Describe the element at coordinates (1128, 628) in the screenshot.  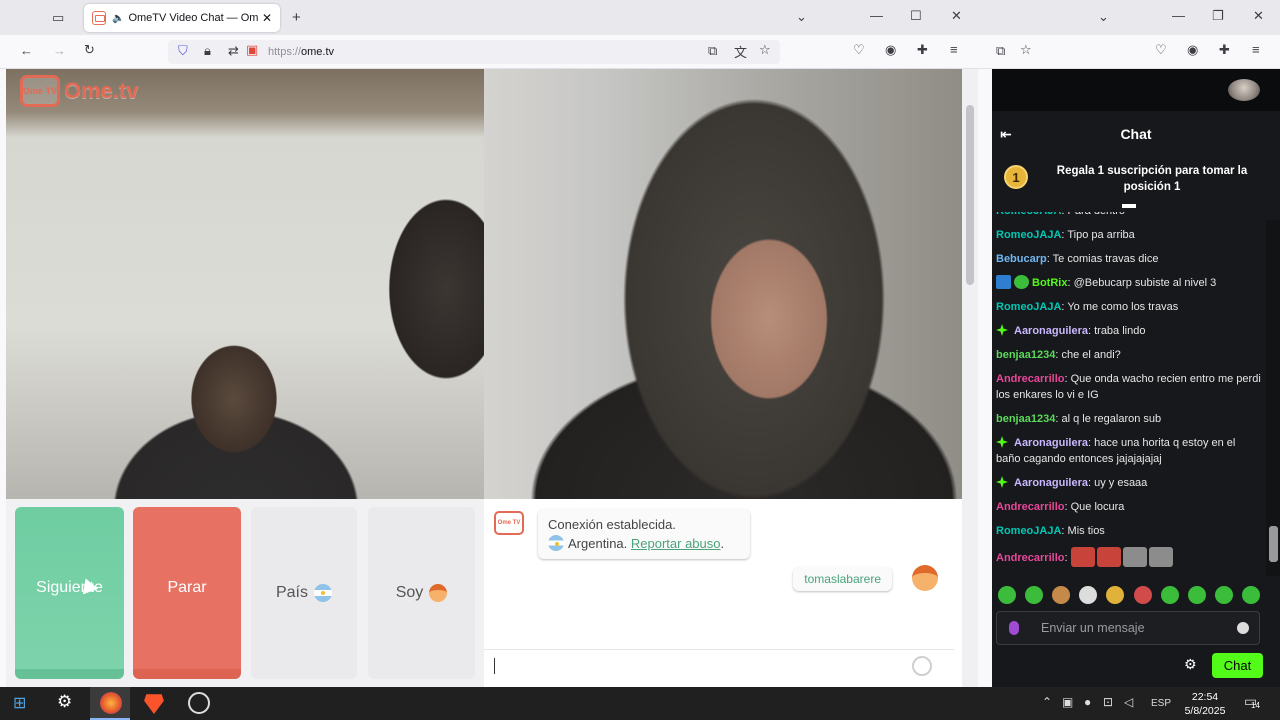
I see `chat-input: Enviar un mensaje` at that location.